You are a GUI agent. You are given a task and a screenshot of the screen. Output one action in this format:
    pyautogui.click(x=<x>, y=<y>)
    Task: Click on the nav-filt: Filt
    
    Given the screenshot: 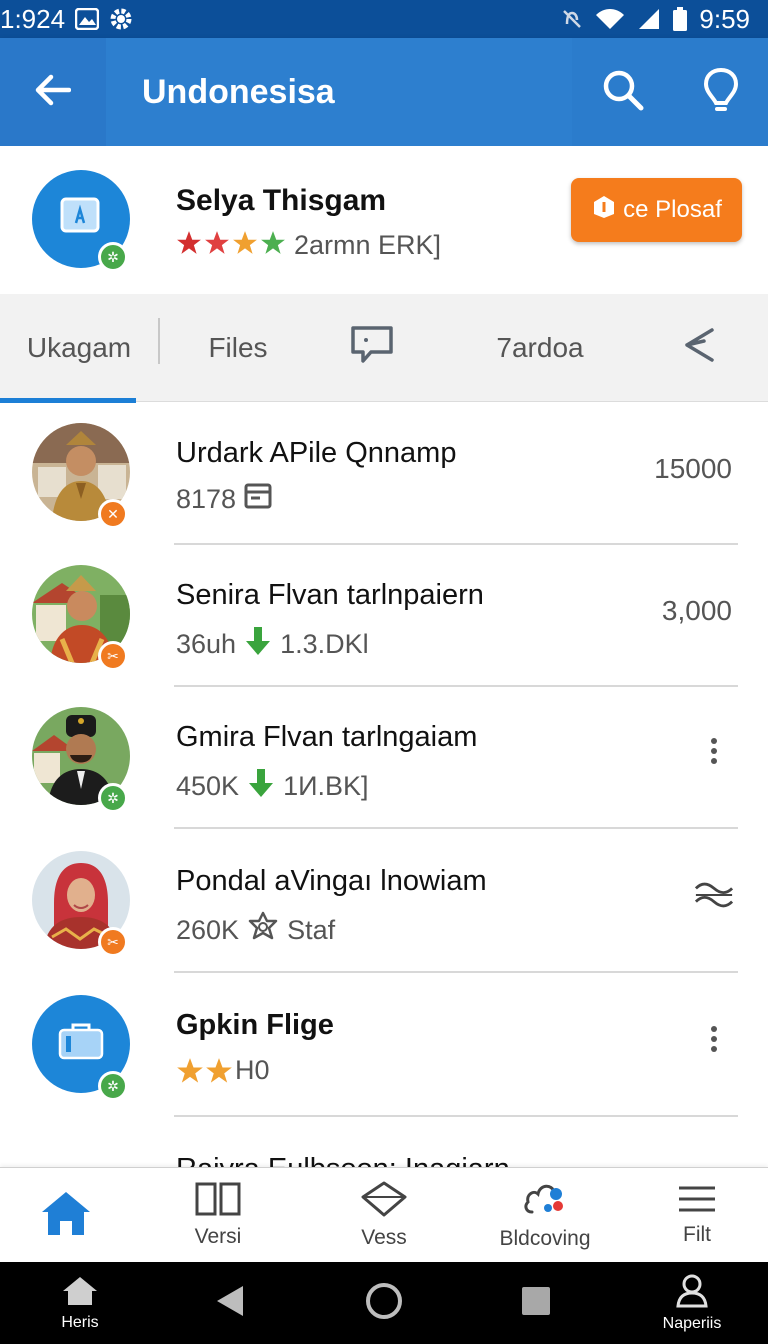 What is the action you would take?
    pyautogui.click(x=697, y=1215)
    